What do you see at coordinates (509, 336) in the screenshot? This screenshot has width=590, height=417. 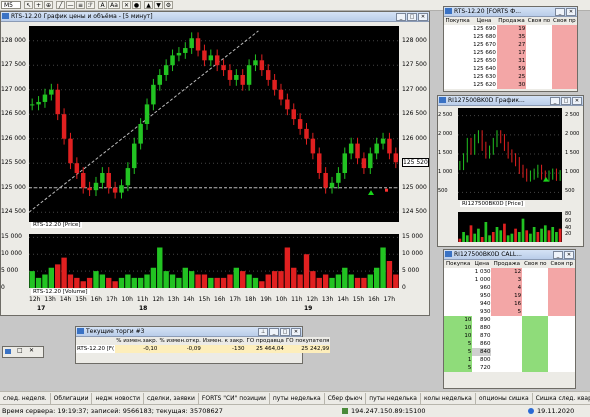 I see `orderbook-row: 10 870` at bounding box center [509, 336].